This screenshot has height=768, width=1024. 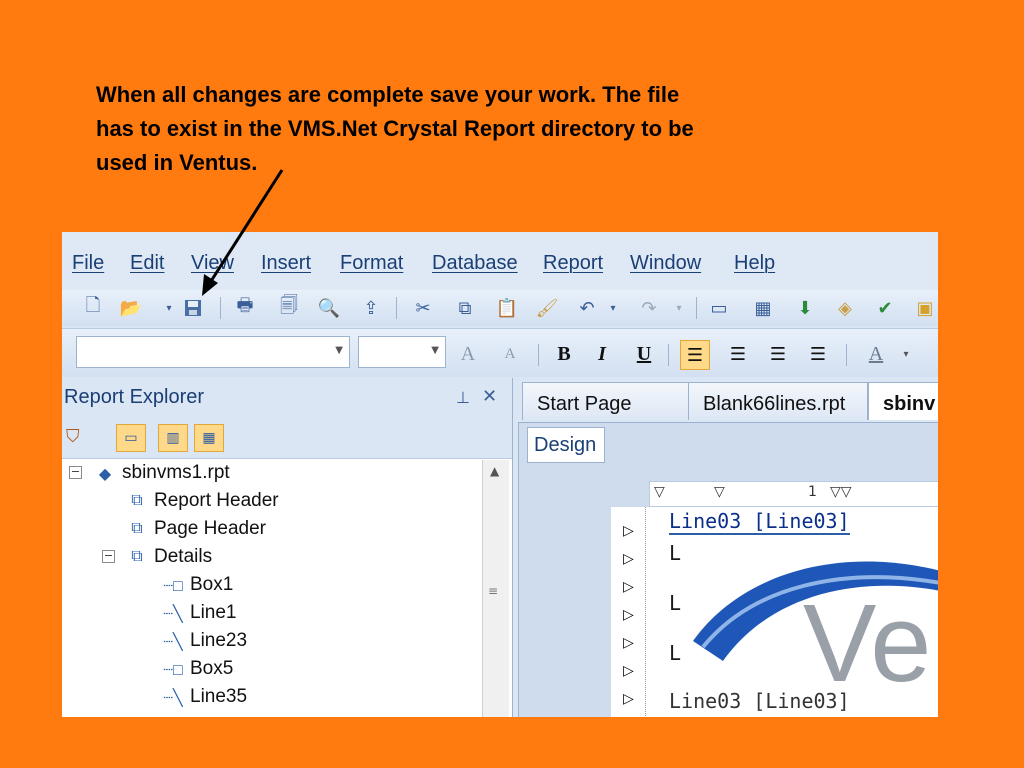 I want to click on menu-database: Database, so click(x=475, y=263).